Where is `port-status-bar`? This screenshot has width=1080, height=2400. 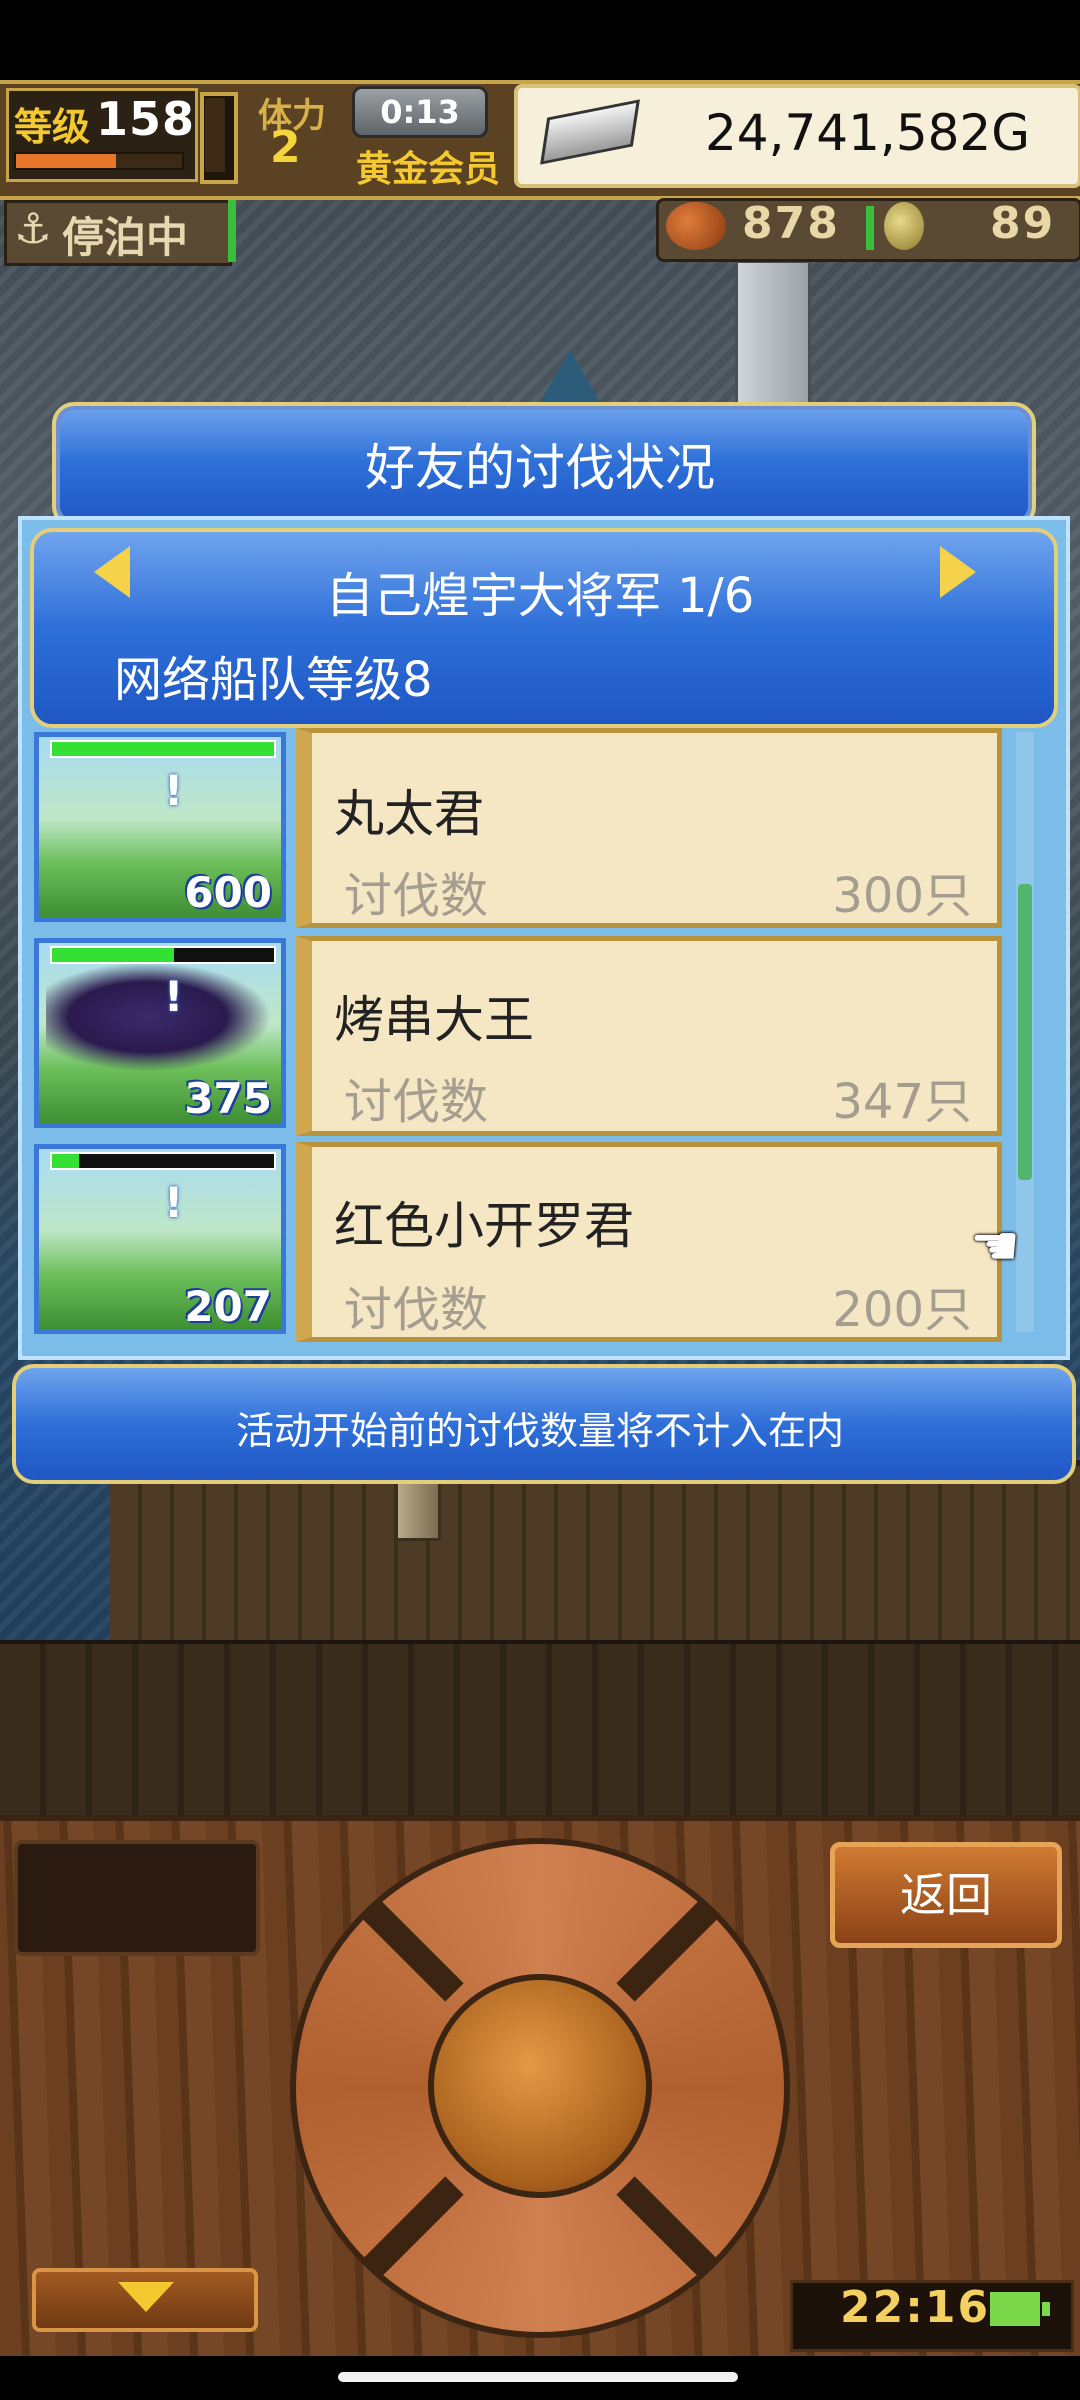 port-status-bar is located at coordinates (232, 231).